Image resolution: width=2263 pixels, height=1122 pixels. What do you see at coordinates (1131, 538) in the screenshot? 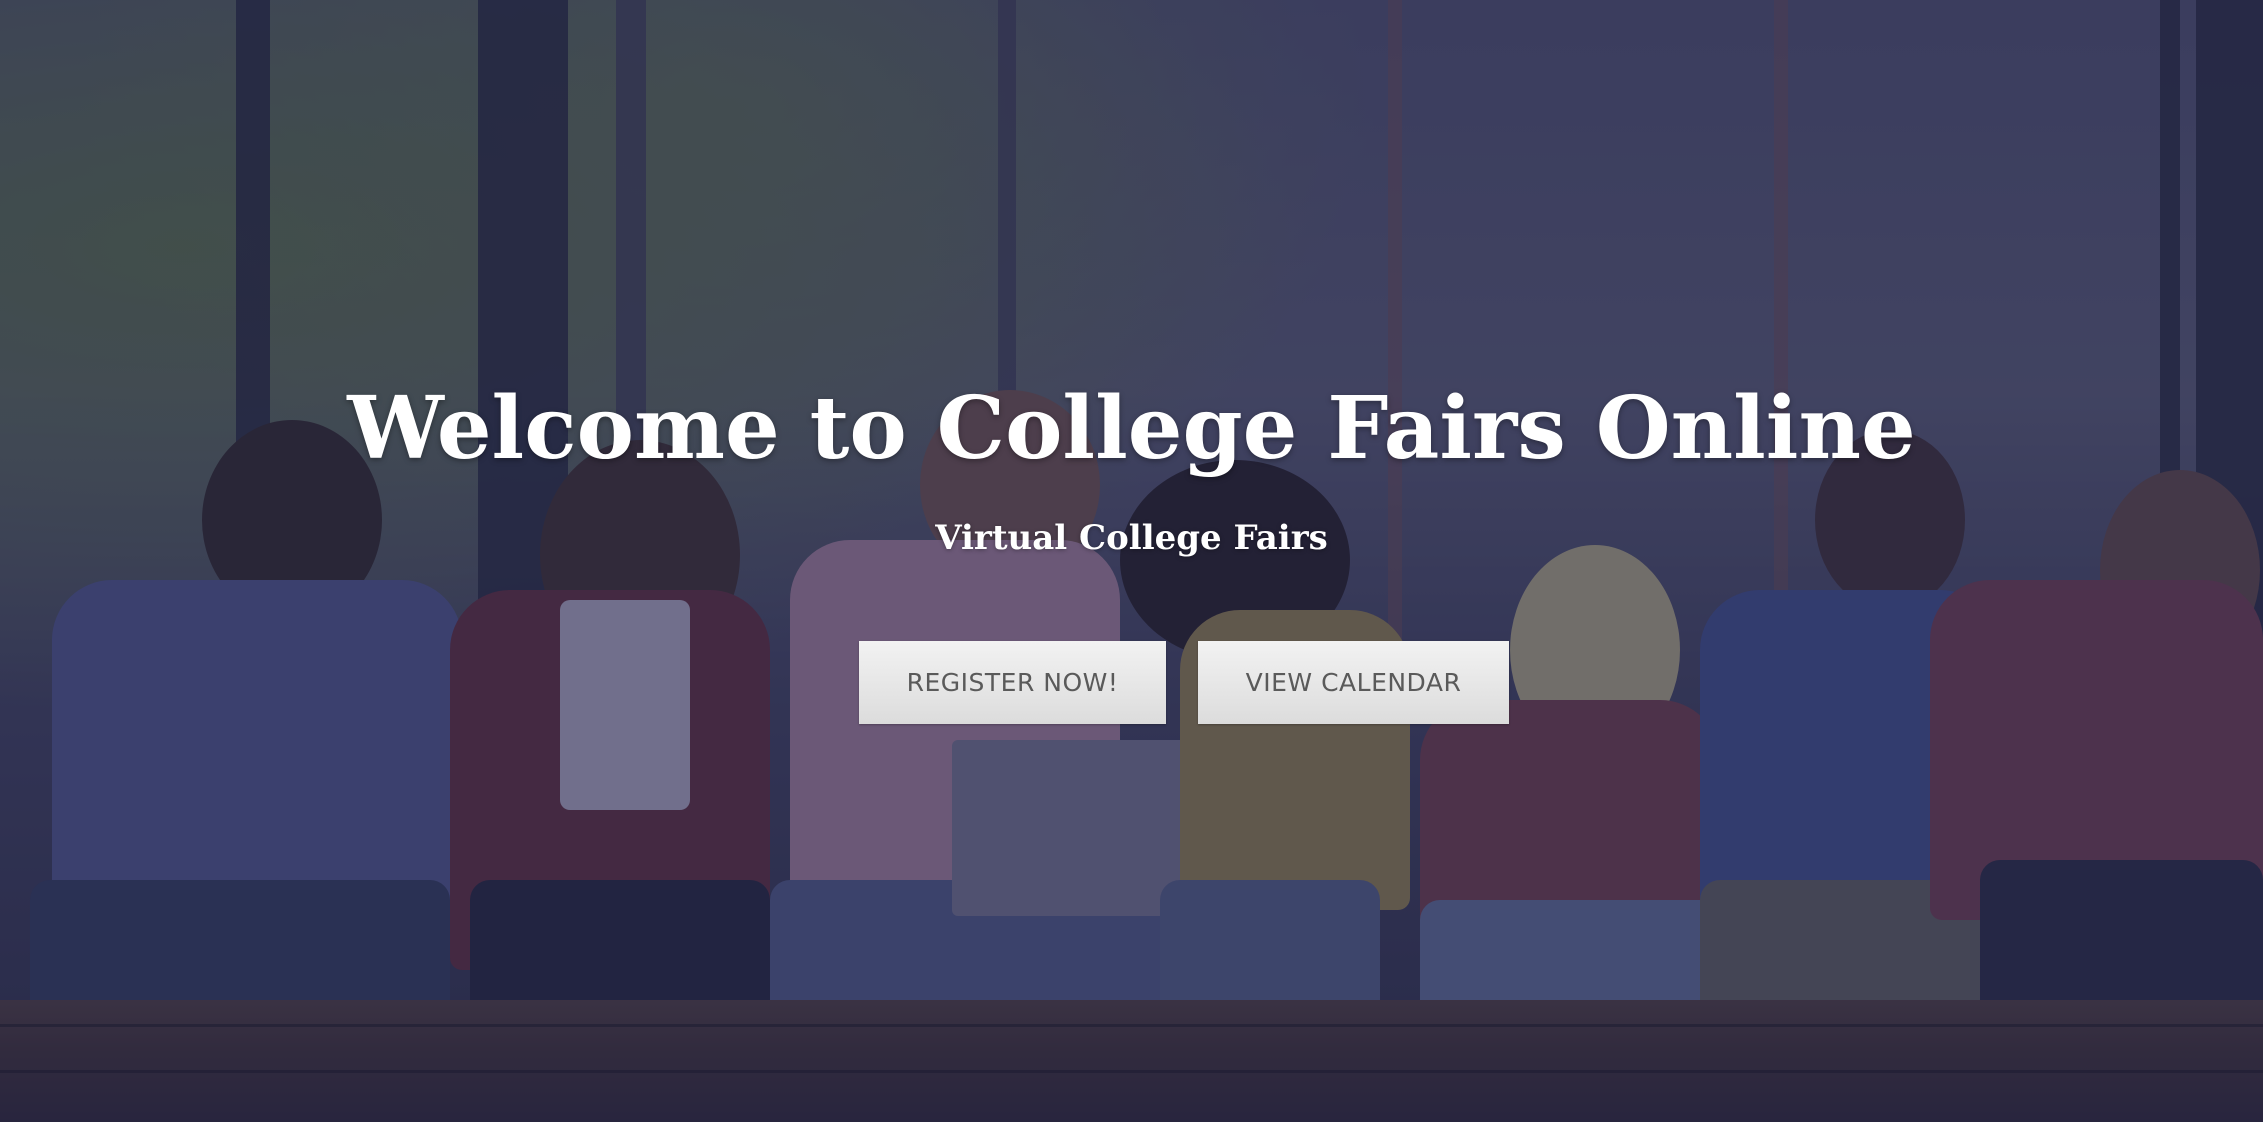
I see `page-subtitle: Virtual College Fairs` at bounding box center [1131, 538].